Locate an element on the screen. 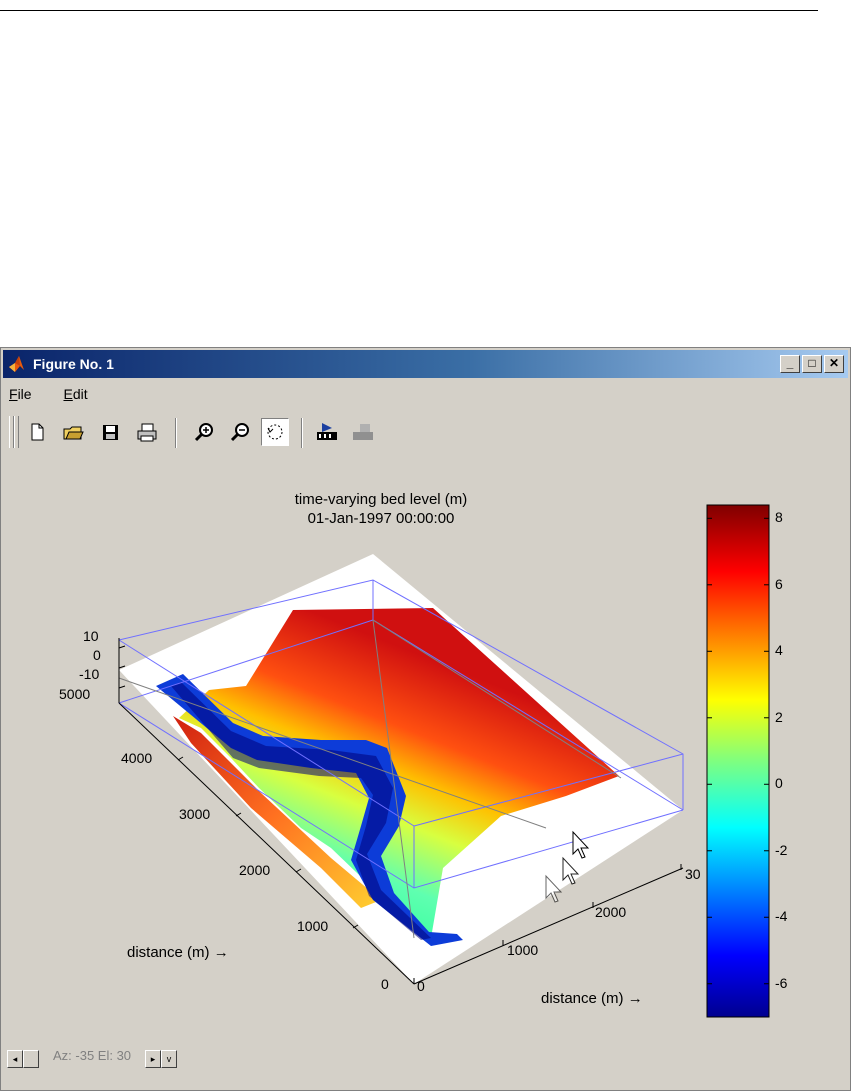  y-tick: 2000 is located at coordinates (255, 870).